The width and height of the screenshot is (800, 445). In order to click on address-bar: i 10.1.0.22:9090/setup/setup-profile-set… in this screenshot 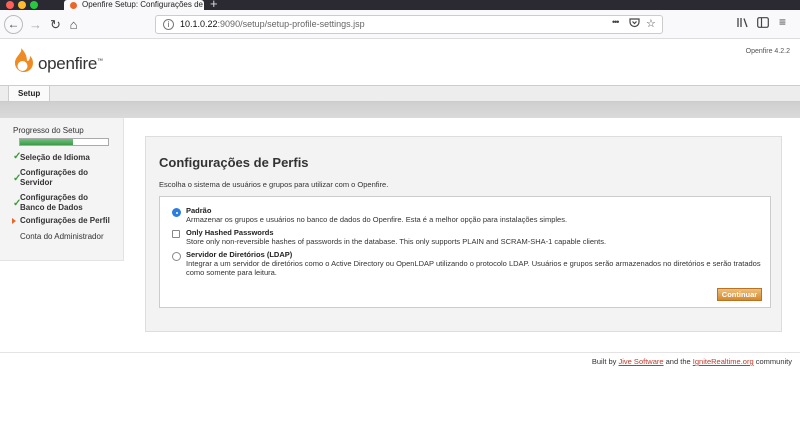, I will do `click(409, 24)`.